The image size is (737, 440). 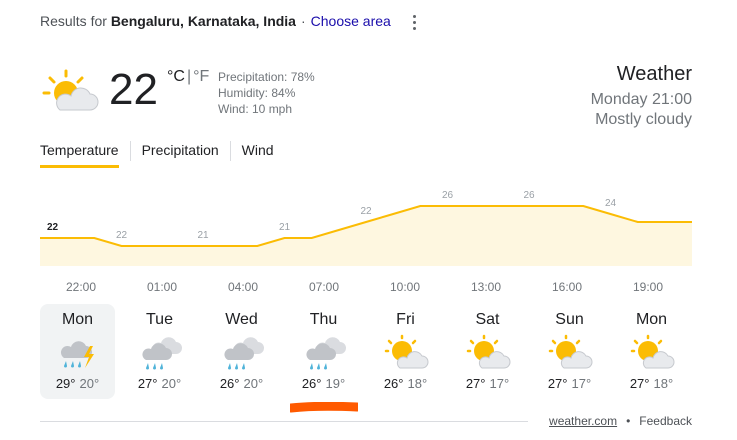 What do you see at coordinates (648, 287) in the screenshot?
I see `time-label: 19:00` at bounding box center [648, 287].